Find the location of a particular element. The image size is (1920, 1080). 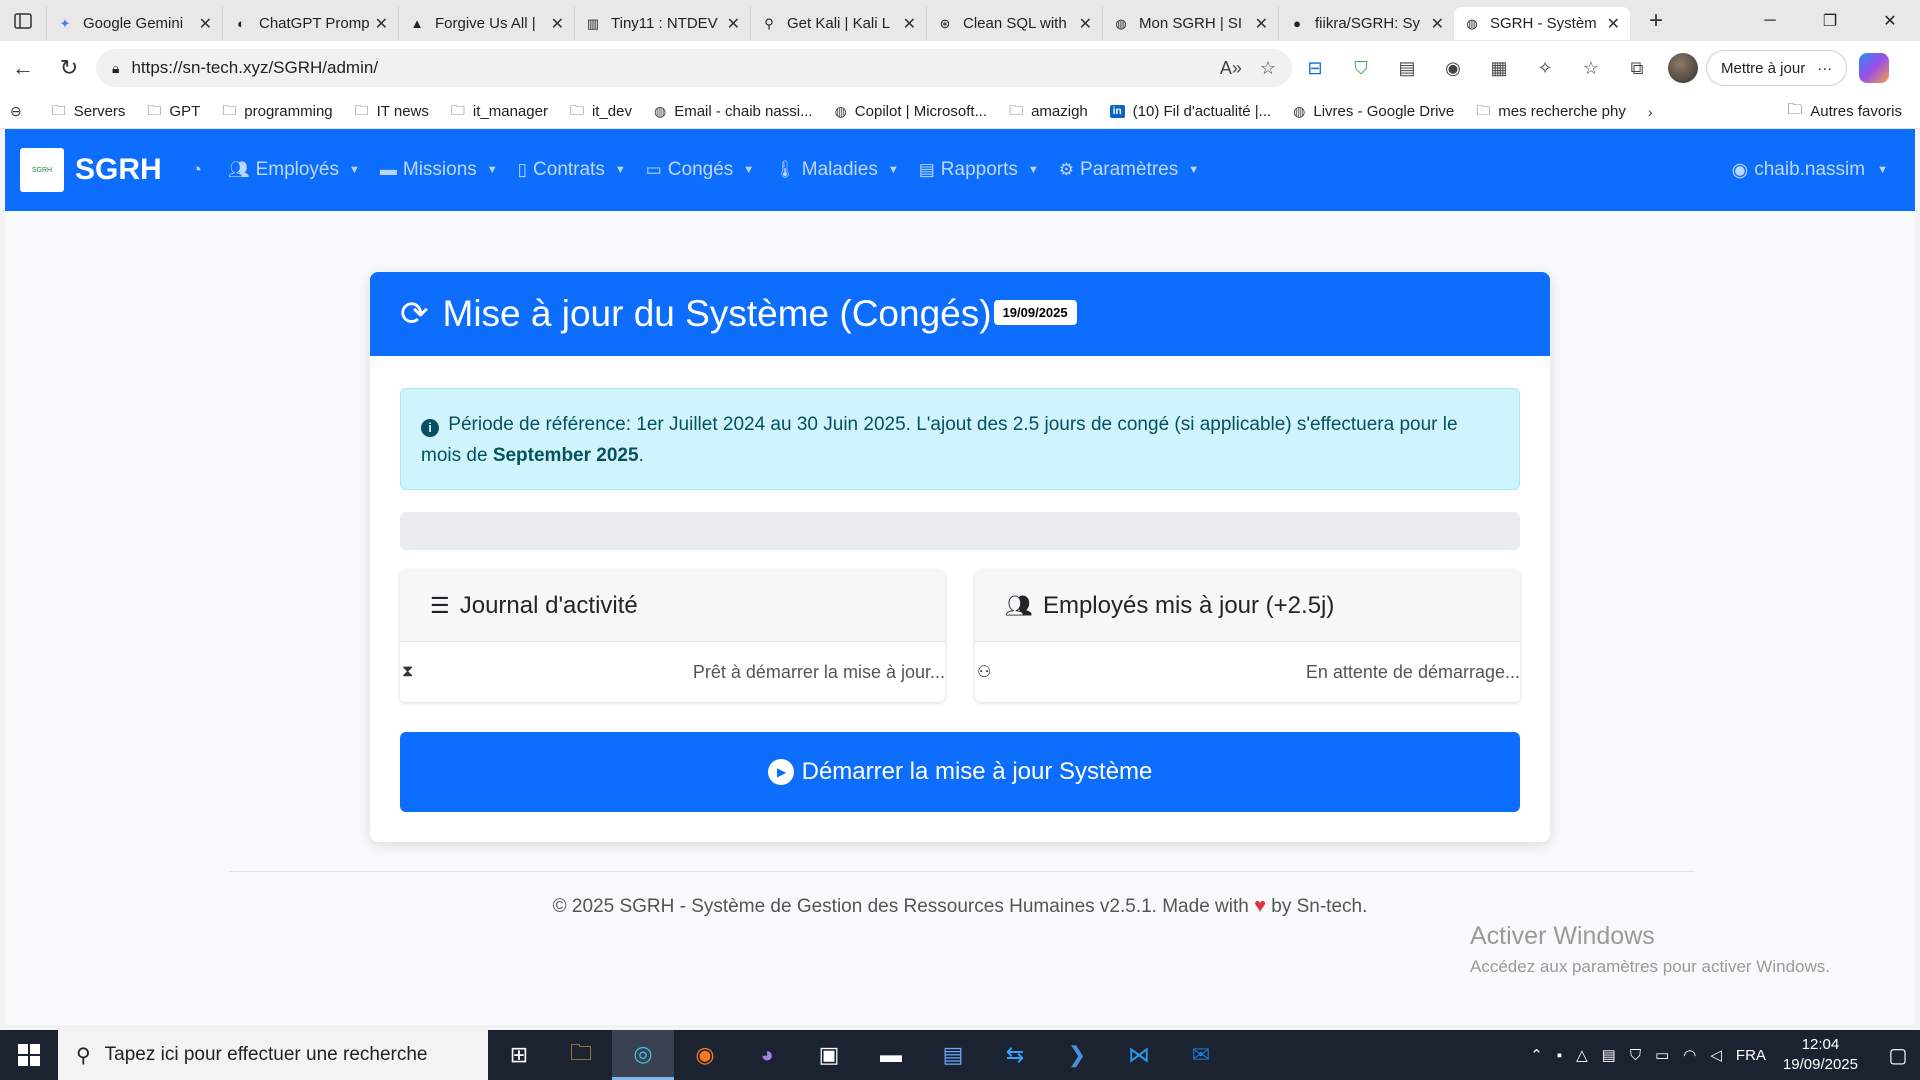

bookmarks-overflow-icon: › is located at coordinates (1654, 112).